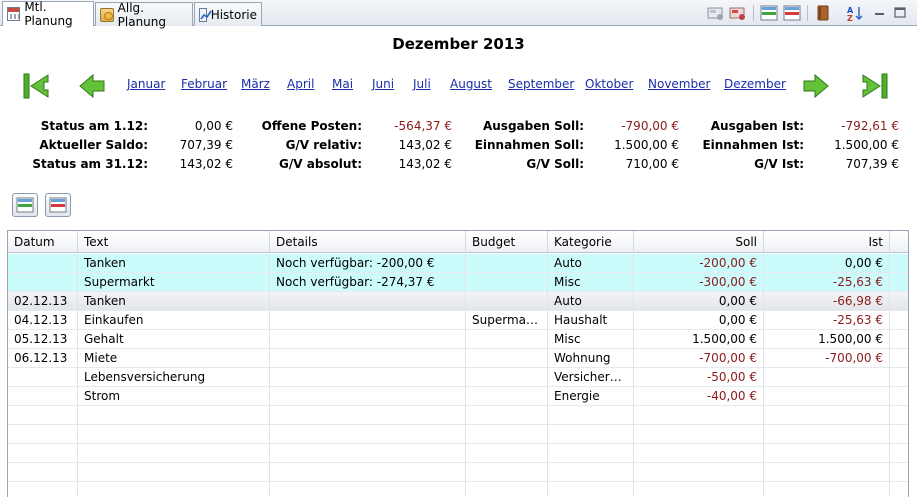  I want to click on cell-ist: -25,63 €, so click(827, 282).